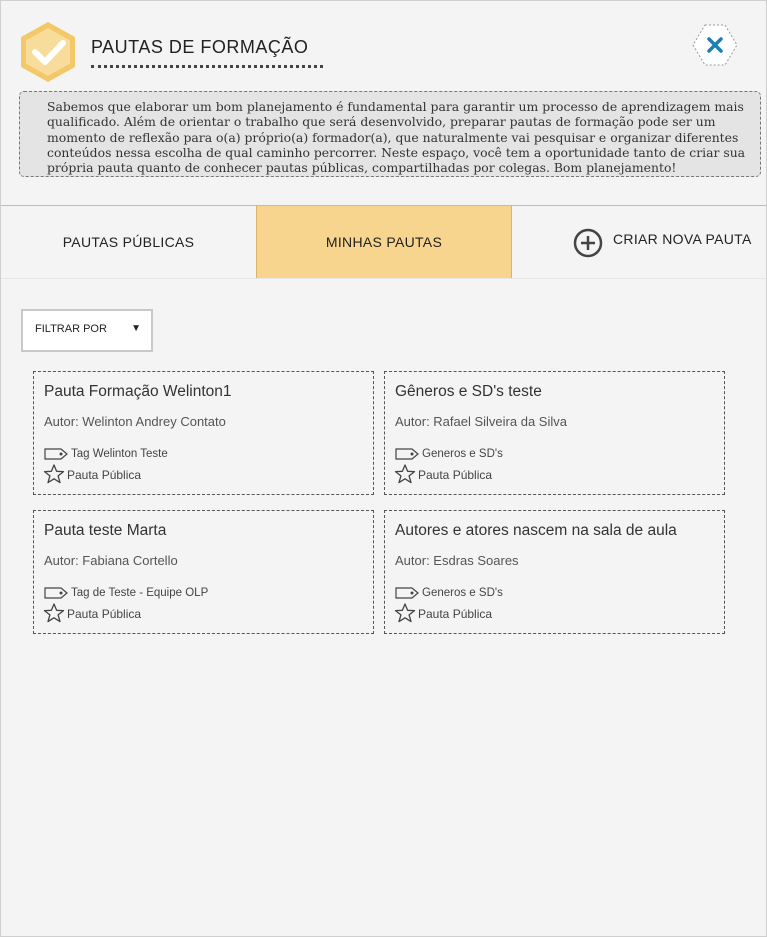  What do you see at coordinates (128, 242) in the screenshot?
I see `tab-pautas-publicas: PAUTAS PÚBLICAS` at bounding box center [128, 242].